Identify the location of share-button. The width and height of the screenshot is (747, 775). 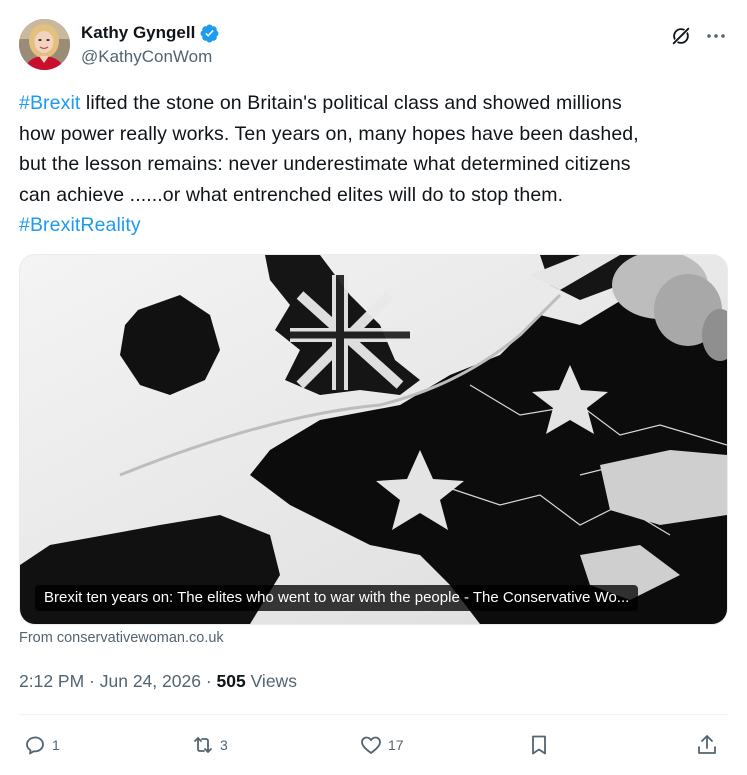
(707, 745).